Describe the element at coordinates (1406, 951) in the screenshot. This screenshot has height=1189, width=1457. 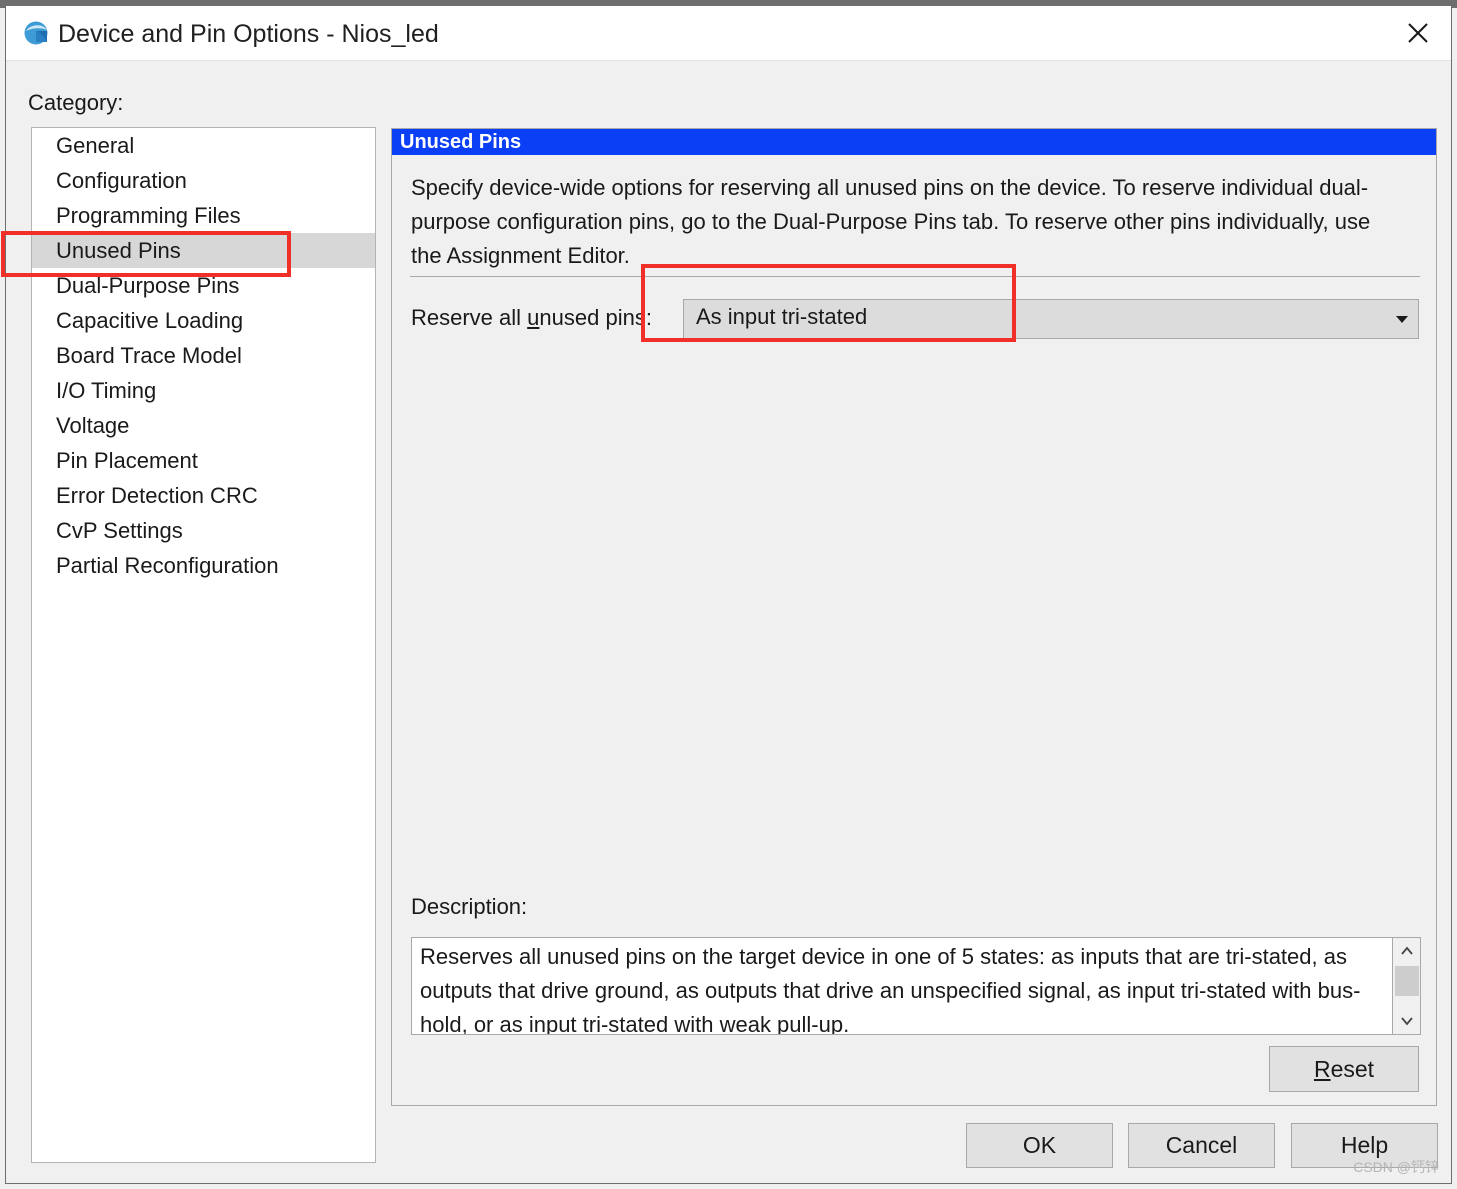
I see `scroll-up-icon` at that location.